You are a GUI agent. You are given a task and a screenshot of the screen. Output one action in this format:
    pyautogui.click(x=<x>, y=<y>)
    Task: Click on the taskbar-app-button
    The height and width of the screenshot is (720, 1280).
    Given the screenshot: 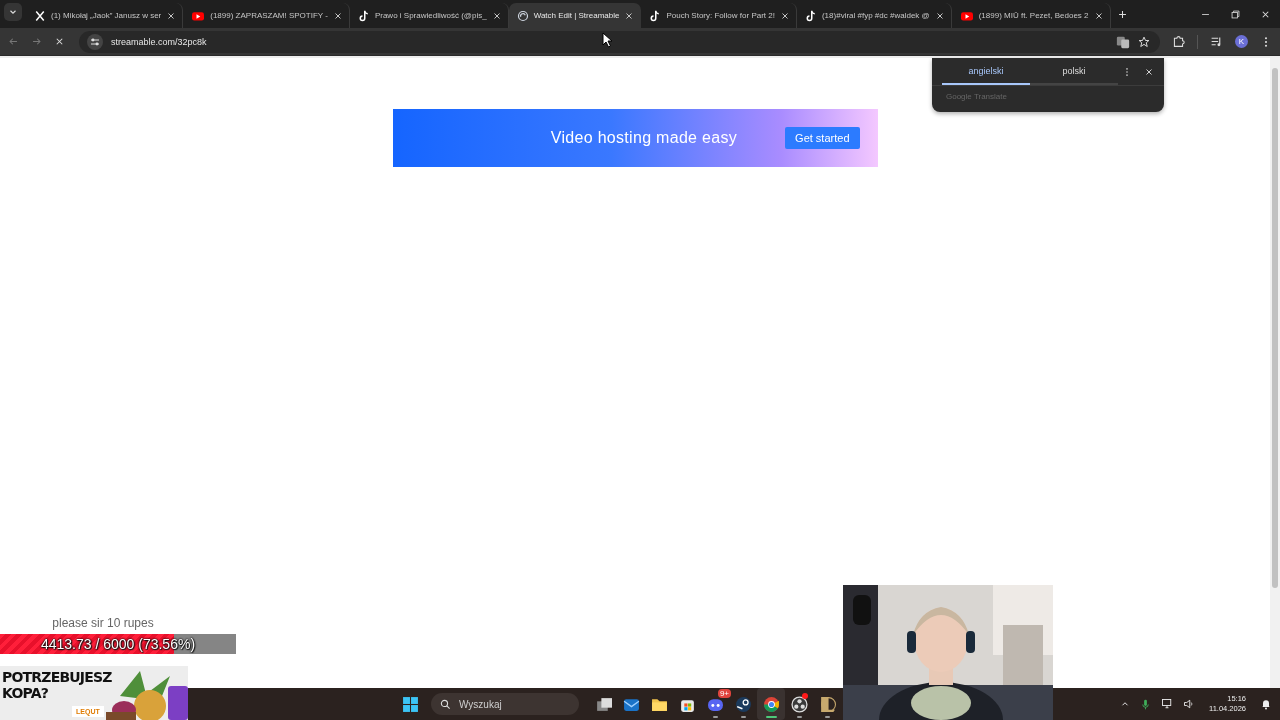 What is the action you would take?
    pyautogui.click(x=771, y=704)
    